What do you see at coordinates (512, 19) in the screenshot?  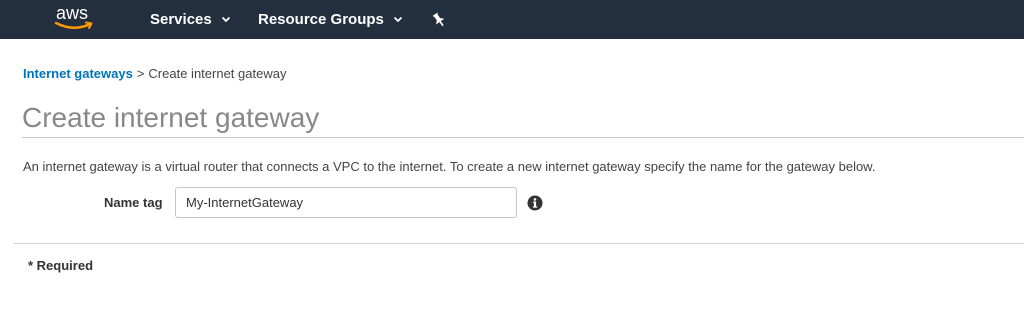 I see `top-navbar: aws Services Resource Groups` at bounding box center [512, 19].